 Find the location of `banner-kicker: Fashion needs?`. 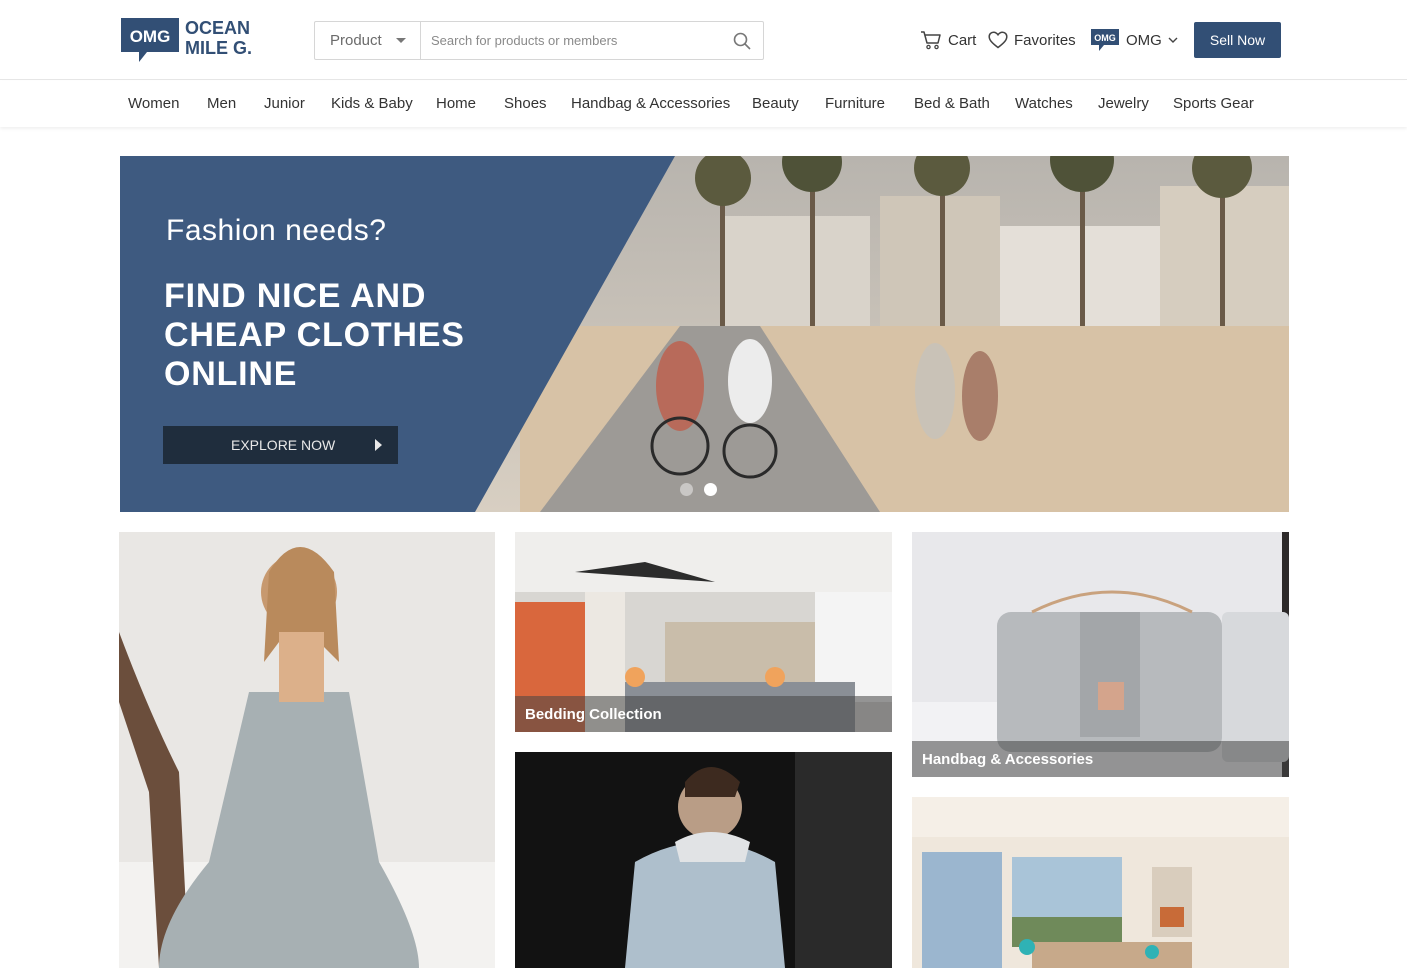

banner-kicker: Fashion needs? is located at coordinates (276, 230).